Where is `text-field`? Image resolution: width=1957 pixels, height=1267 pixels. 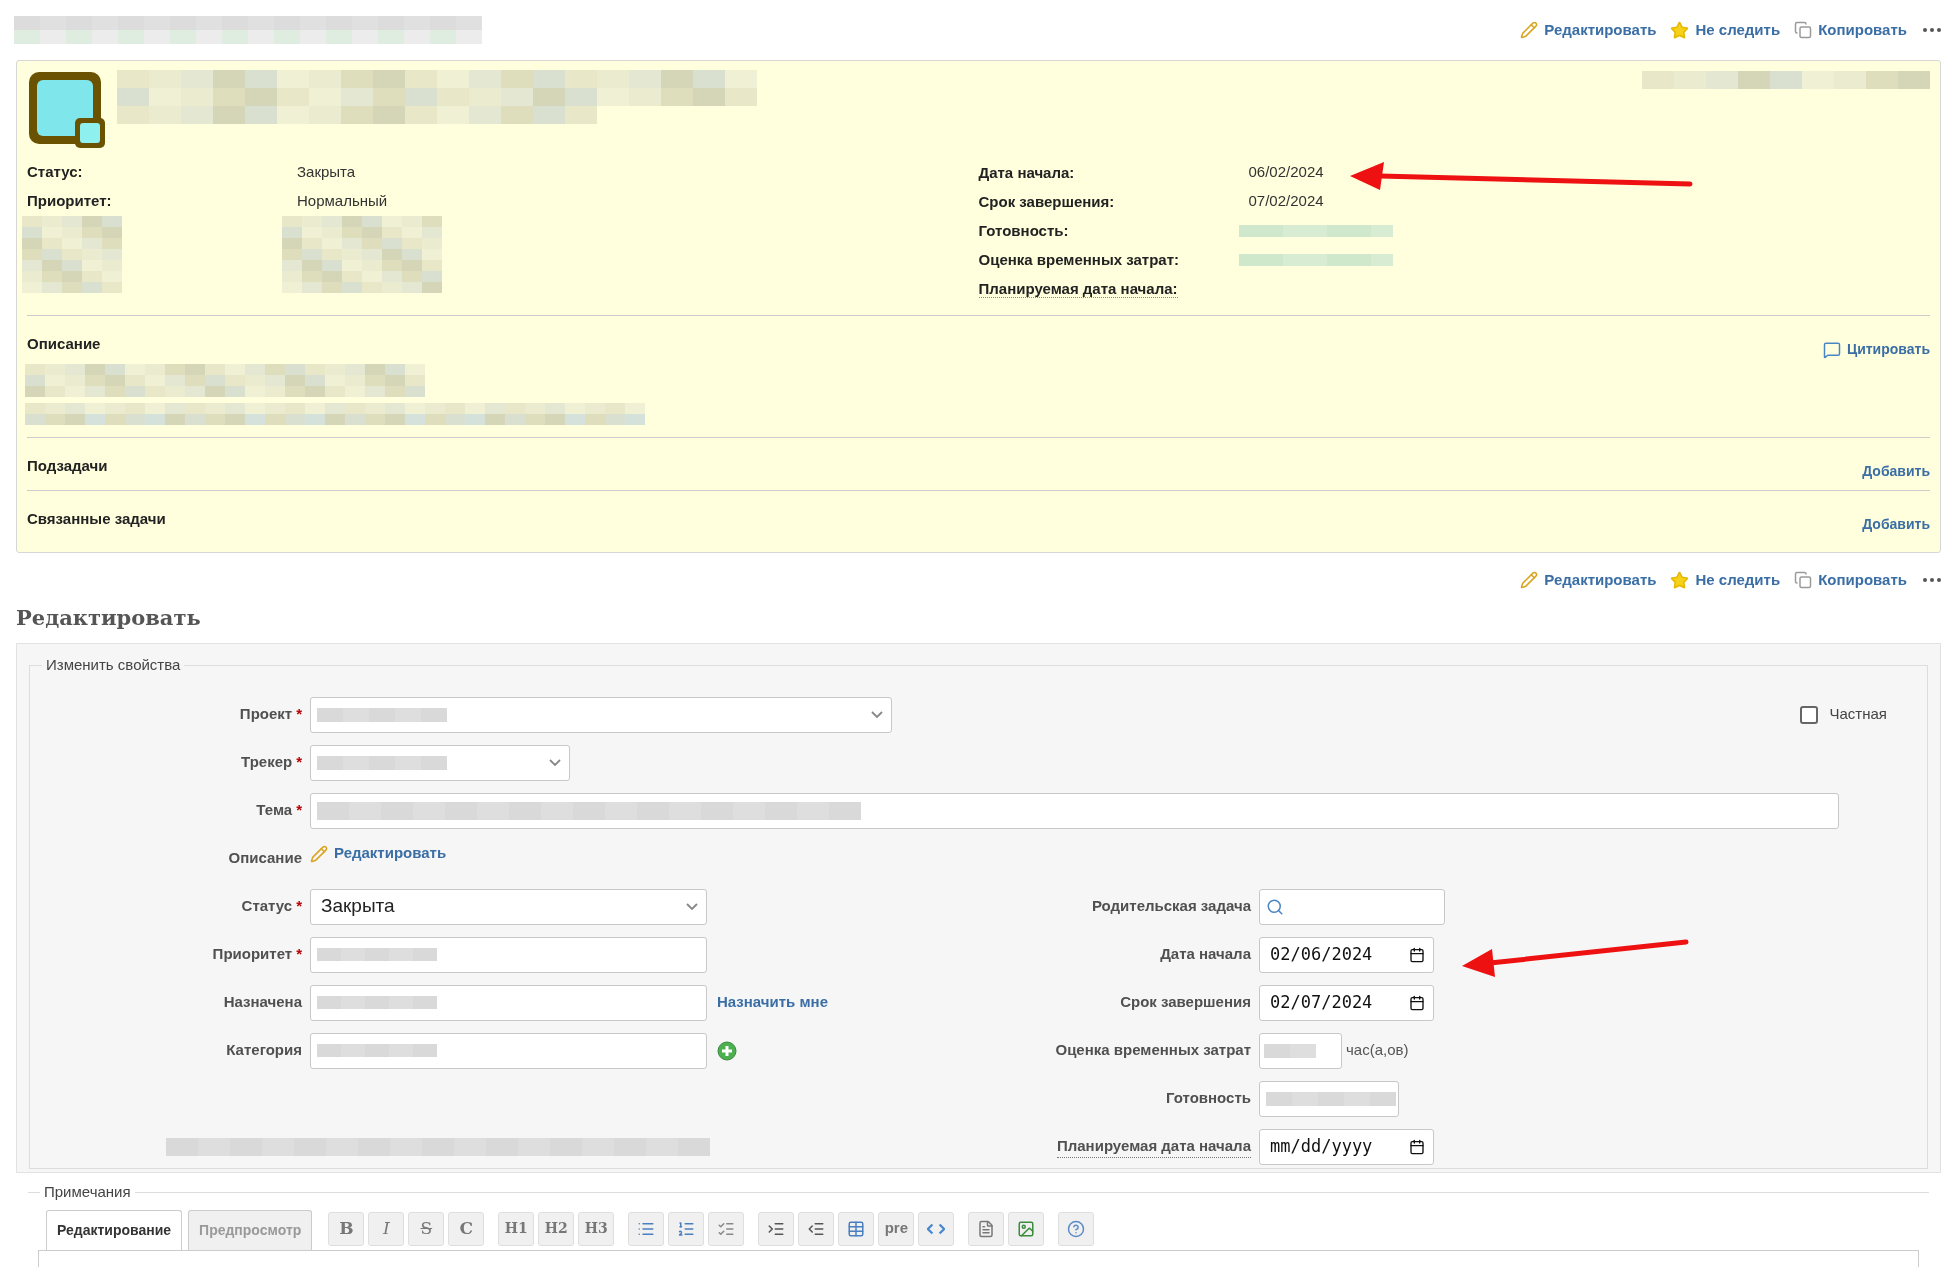
text-field is located at coordinates (1074, 810).